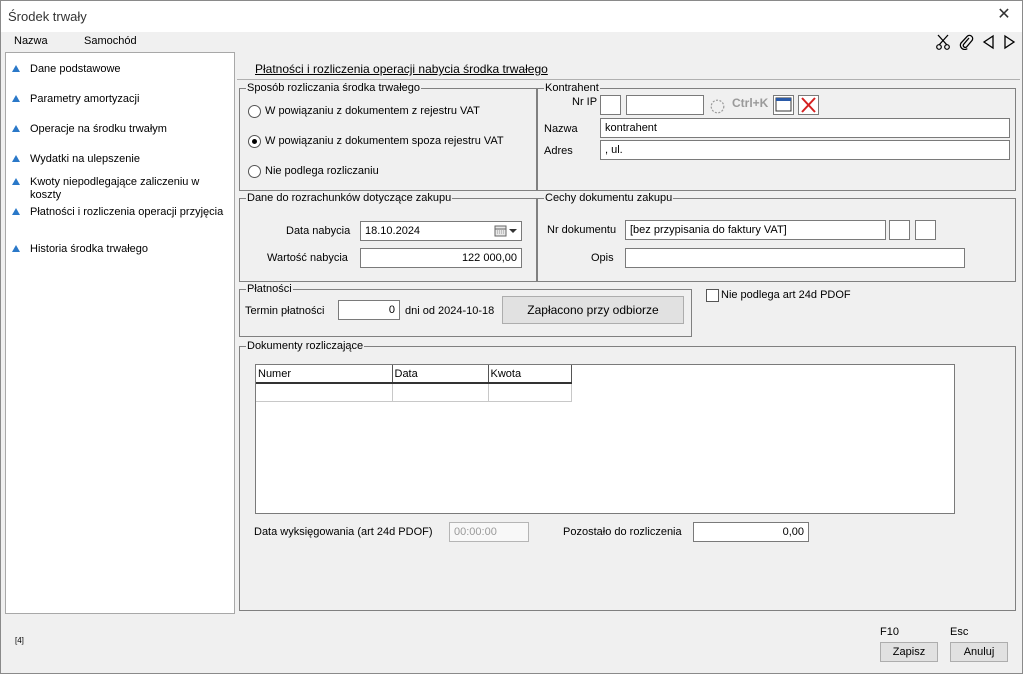  What do you see at coordinates (75, 69) in the screenshot?
I see `sidebar-item-label: Dane podstawowe` at bounding box center [75, 69].